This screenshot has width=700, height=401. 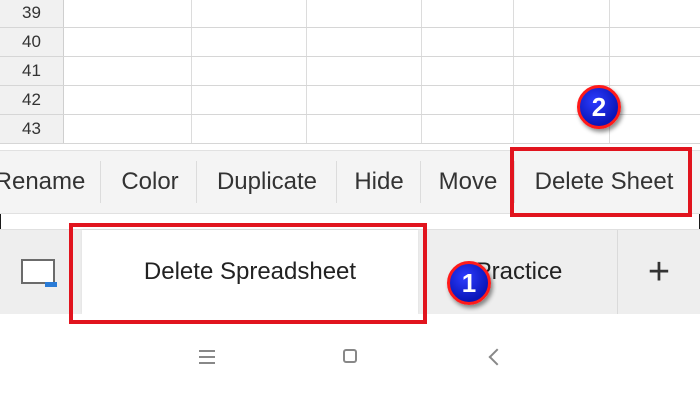 I want to click on grid-row: 41, so click(x=350, y=71).